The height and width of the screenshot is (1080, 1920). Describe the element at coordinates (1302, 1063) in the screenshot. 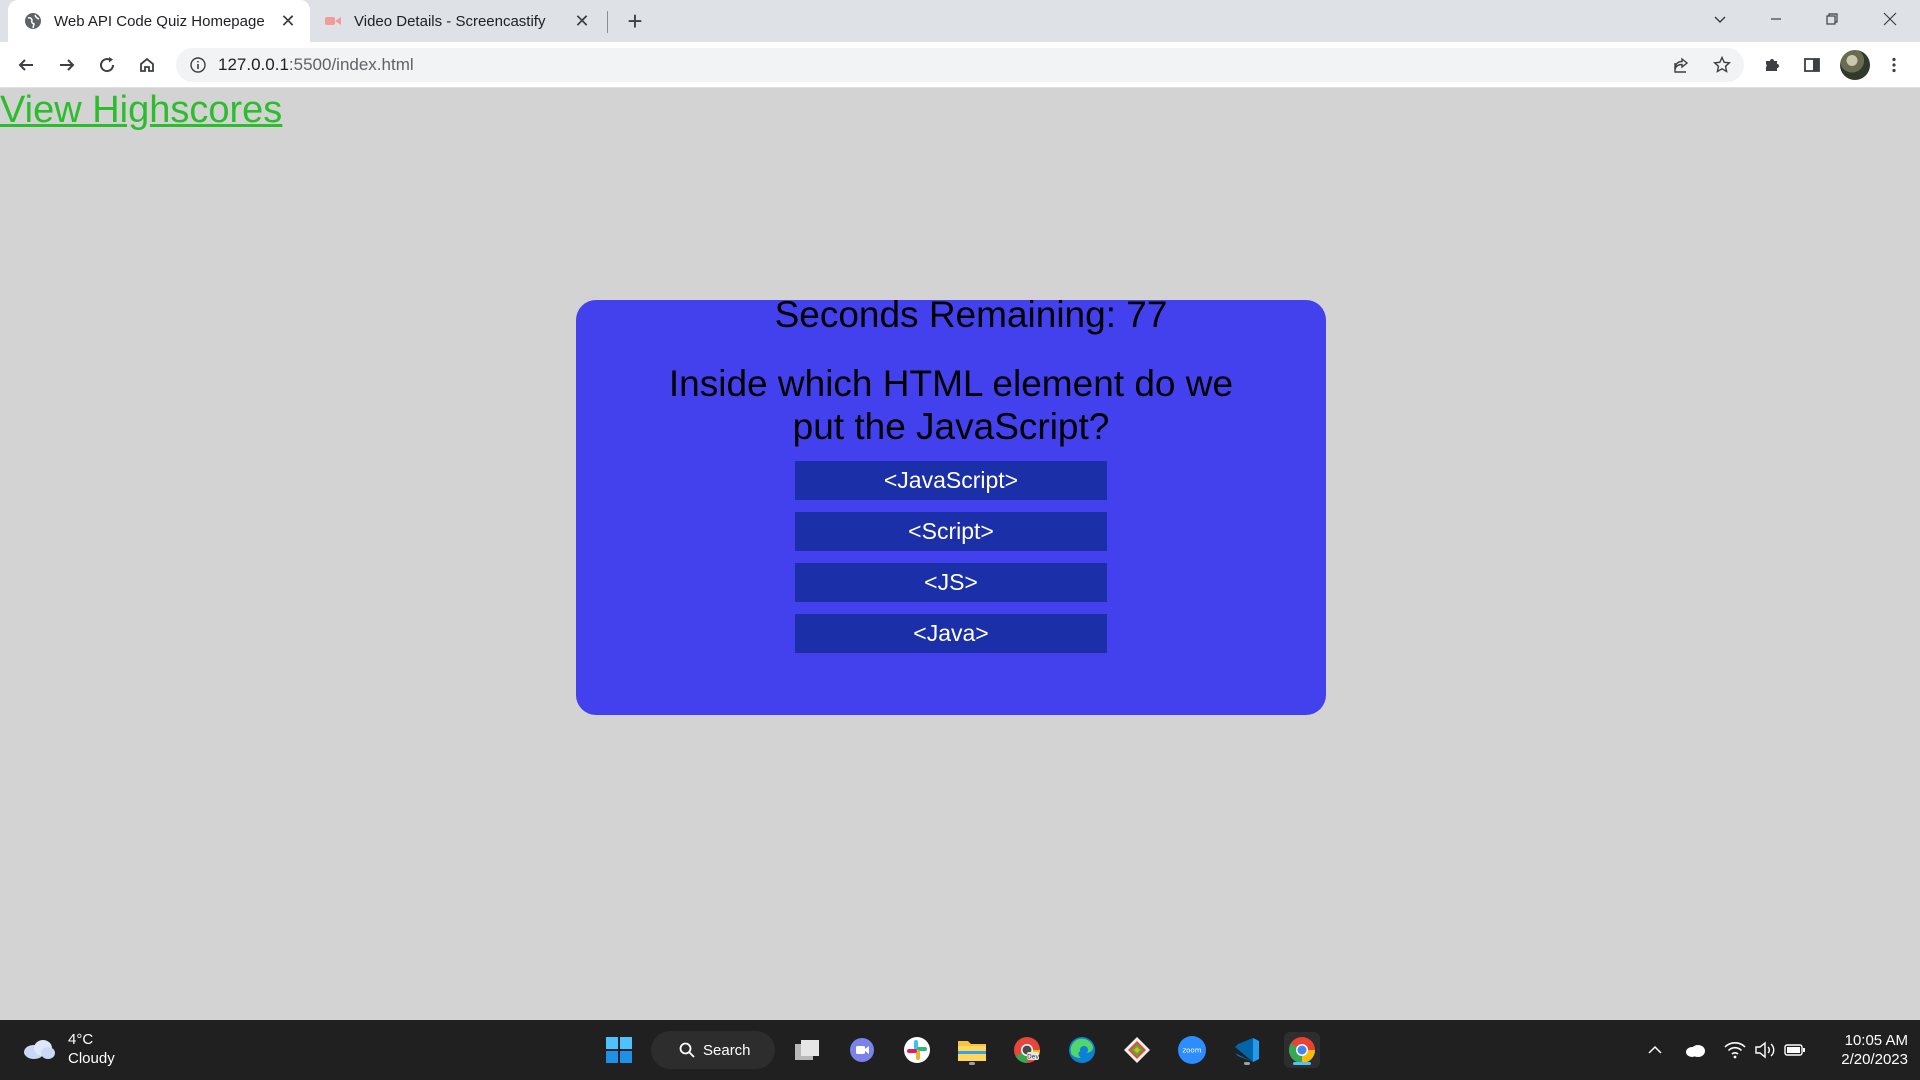

I see `active-indicator` at that location.